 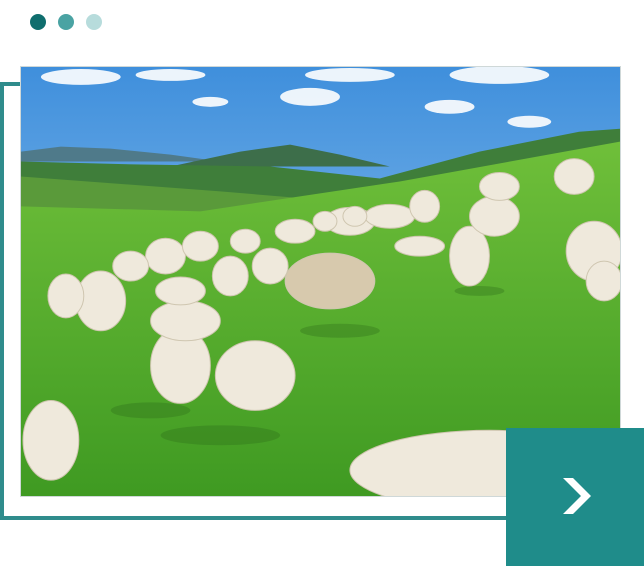 I want to click on next-slide-button, so click(x=575, y=497).